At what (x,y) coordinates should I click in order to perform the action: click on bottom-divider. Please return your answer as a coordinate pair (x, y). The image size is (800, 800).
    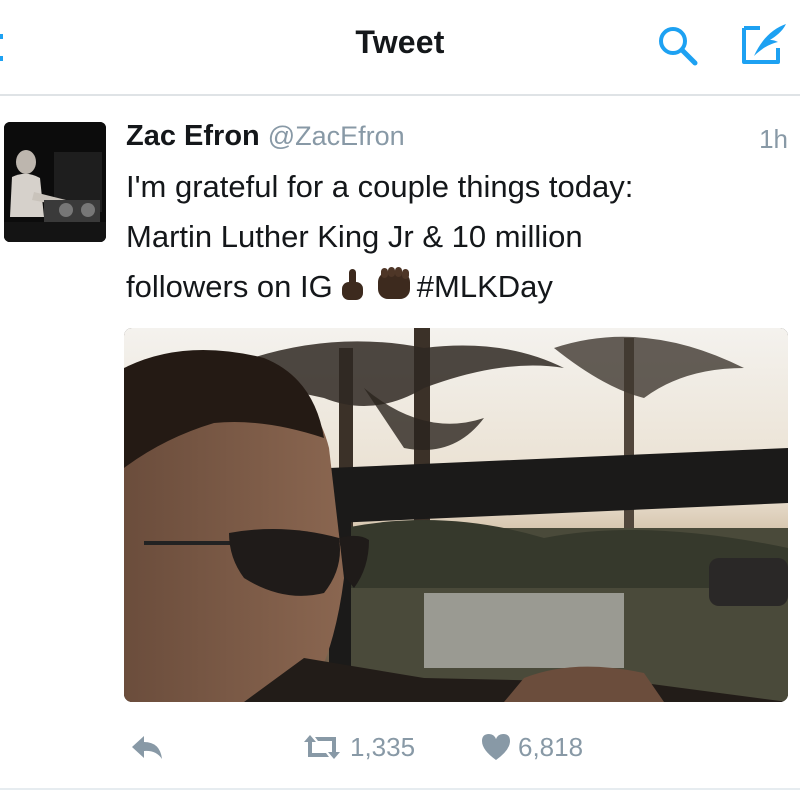
    Looking at the image, I should click on (400, 789).